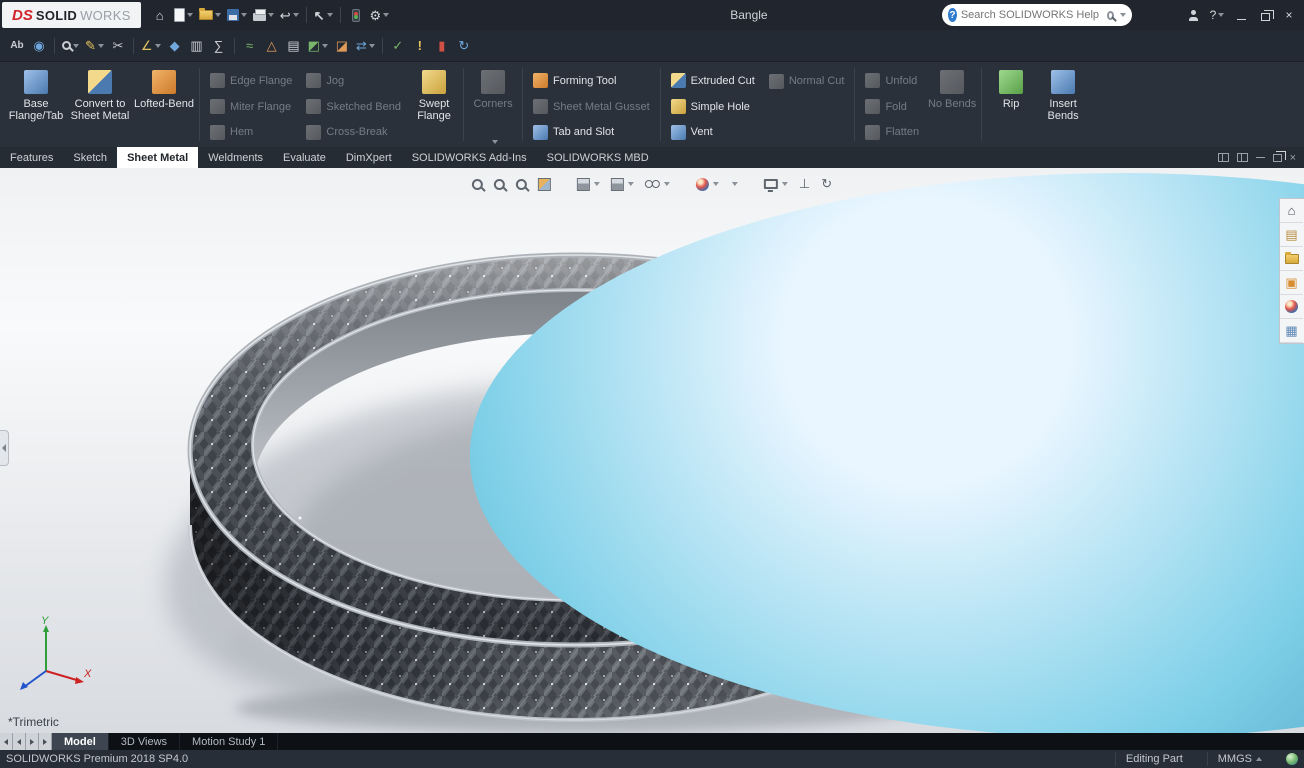 This screenshot has width=1304, height=768. Describe the element at coordinates (1241, 15) in the screenshot. I see `minimize-button` at that location.